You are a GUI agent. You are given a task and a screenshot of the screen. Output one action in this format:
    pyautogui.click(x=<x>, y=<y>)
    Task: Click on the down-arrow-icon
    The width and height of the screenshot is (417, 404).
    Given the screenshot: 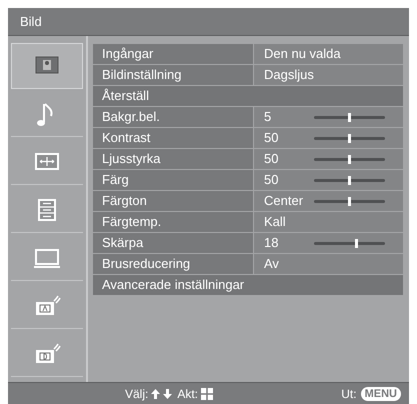 What is the action you would take?
    pyautogui.click(x=167, y=393)
    